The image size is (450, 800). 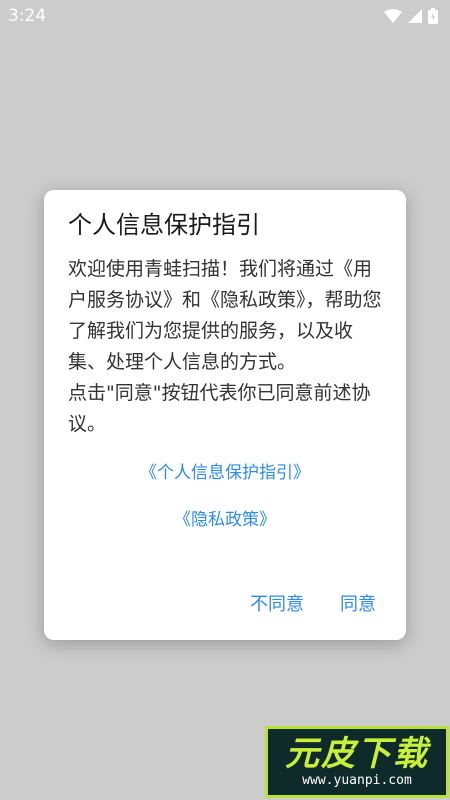 What do you see at coordinates (225, 16) in the screenshot?
I see `status-bar: 3:24` at bounding box center [225, 16].